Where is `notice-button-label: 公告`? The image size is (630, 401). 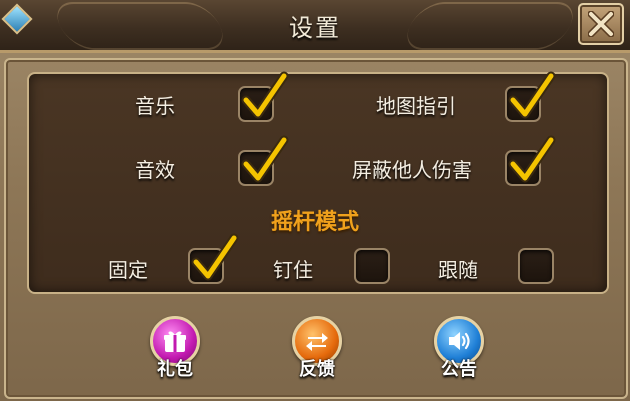 notice-button-label: 公告 is located at coordinates (459, 369).